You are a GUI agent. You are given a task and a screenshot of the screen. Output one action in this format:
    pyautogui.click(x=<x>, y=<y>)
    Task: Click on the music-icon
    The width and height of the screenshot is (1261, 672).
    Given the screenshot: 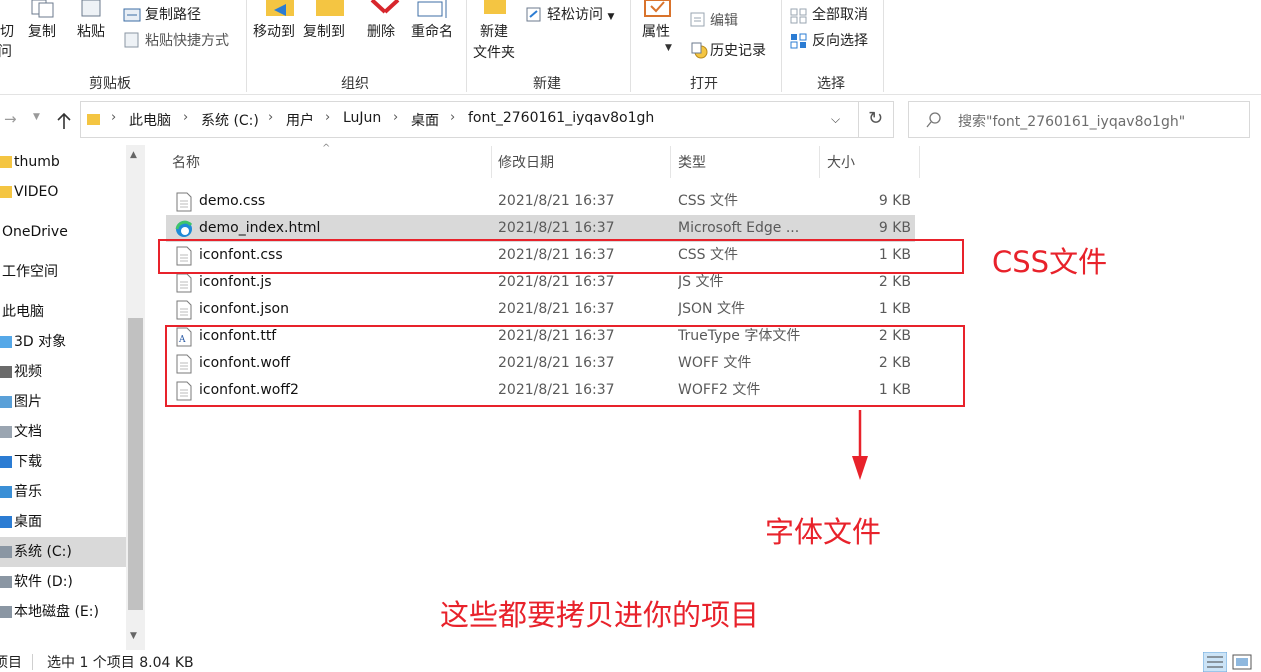 What is the action you would take?
    pyautogui.click(x=6, y=492)
    